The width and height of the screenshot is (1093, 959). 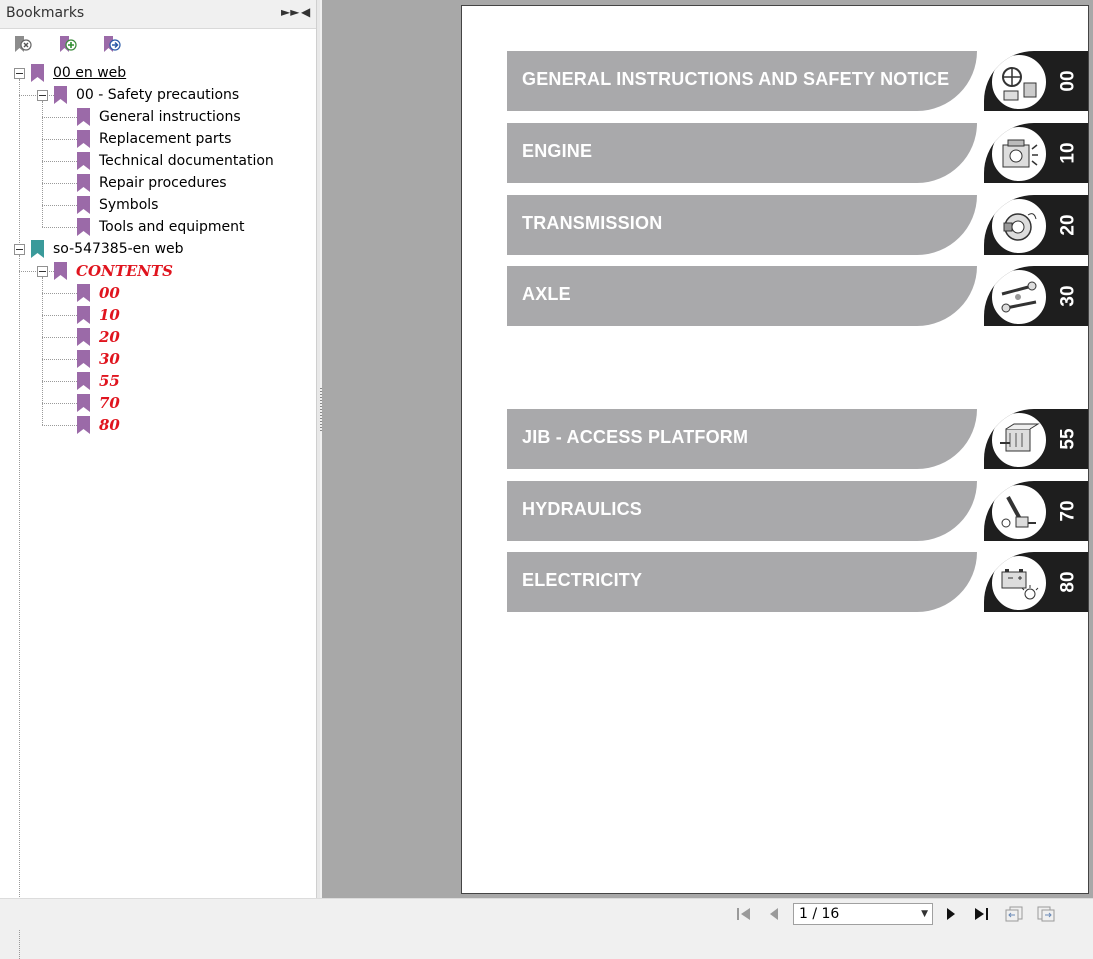 What do you see at coordinates (155, 227) in the screenshot?
I see `bookmark-item: Tools and equipment` at bounding box center [155, 227].